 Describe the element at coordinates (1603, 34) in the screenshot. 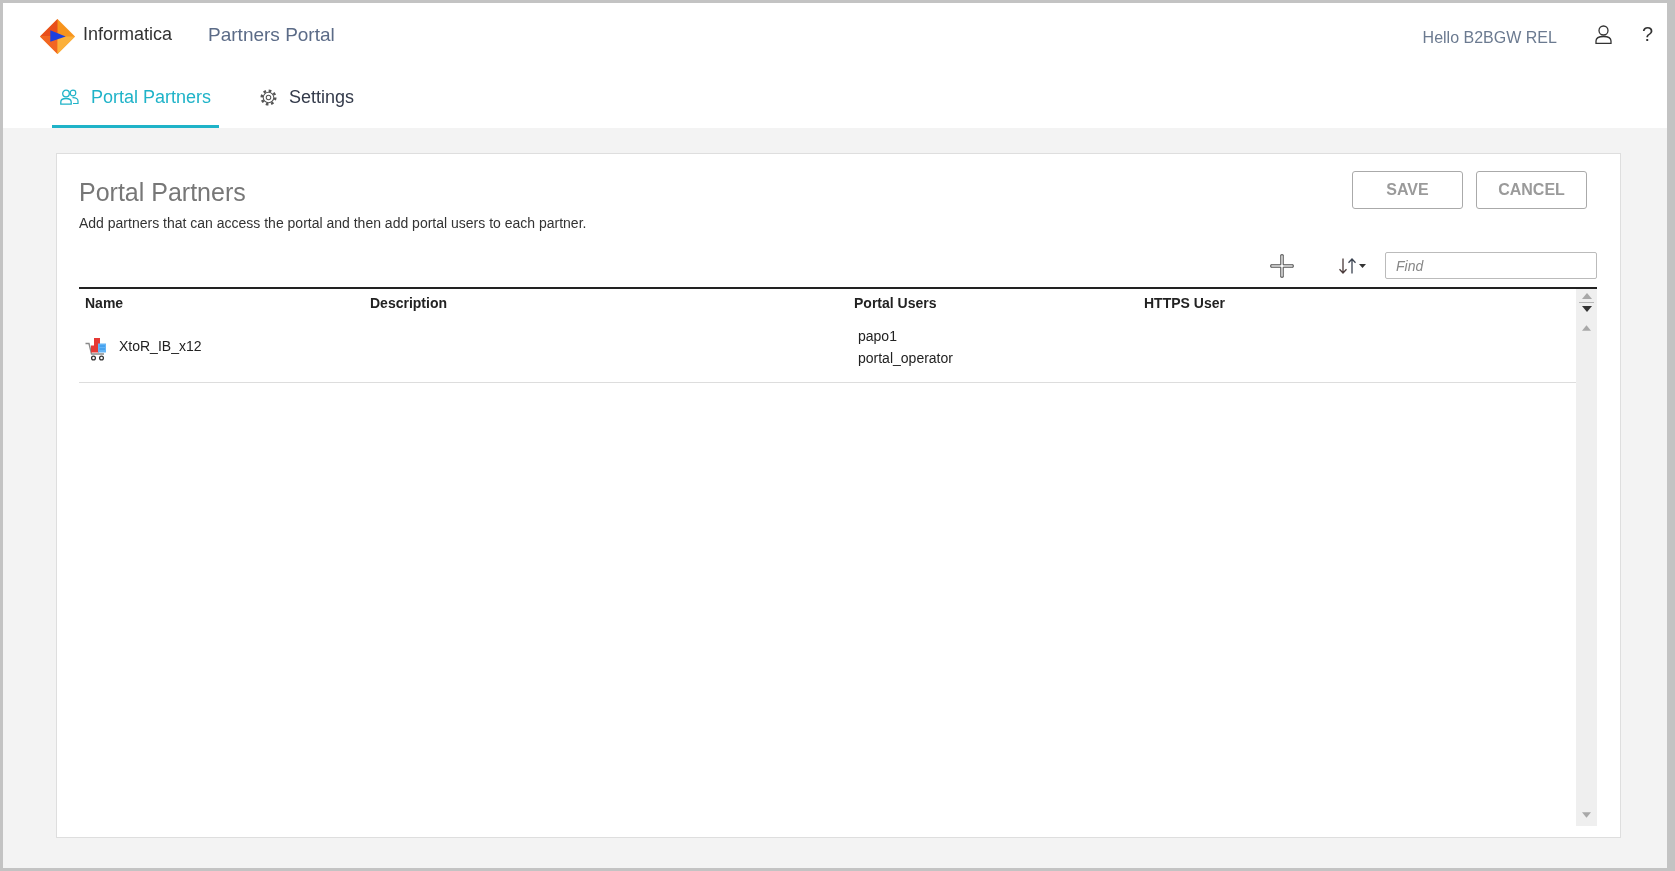

I see `user-icon` at that location.